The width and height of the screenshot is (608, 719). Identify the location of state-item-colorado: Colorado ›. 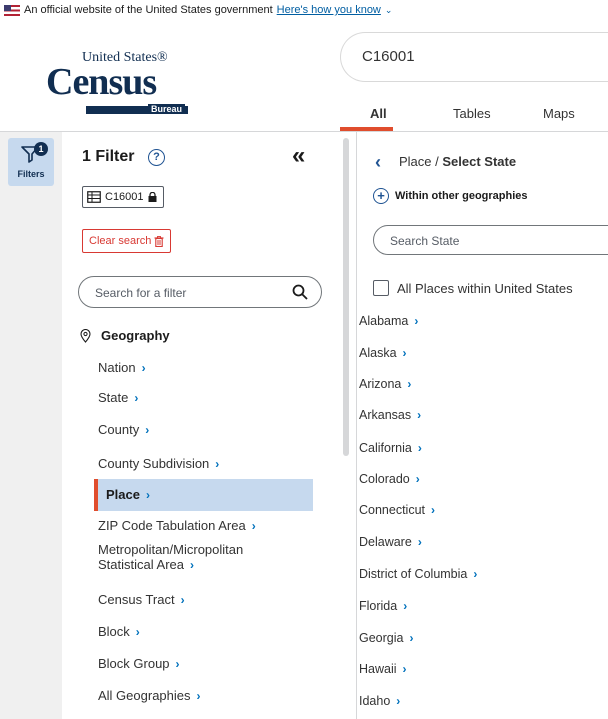
(389, 479).